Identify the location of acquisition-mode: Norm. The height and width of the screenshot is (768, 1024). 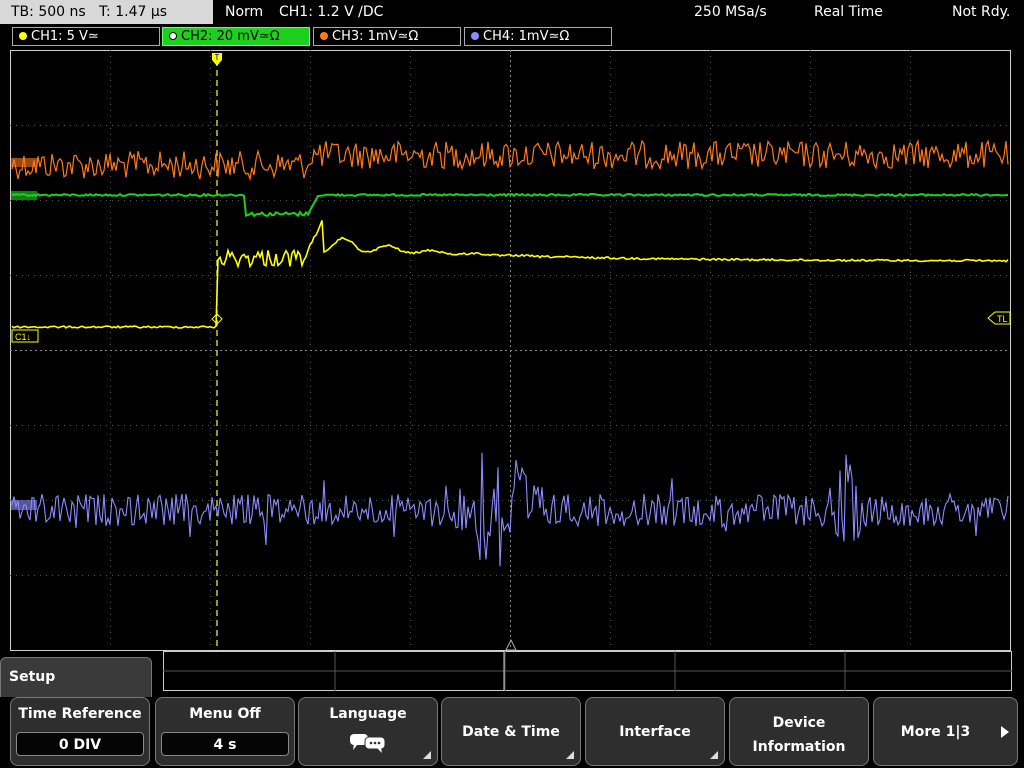
(244, 12).